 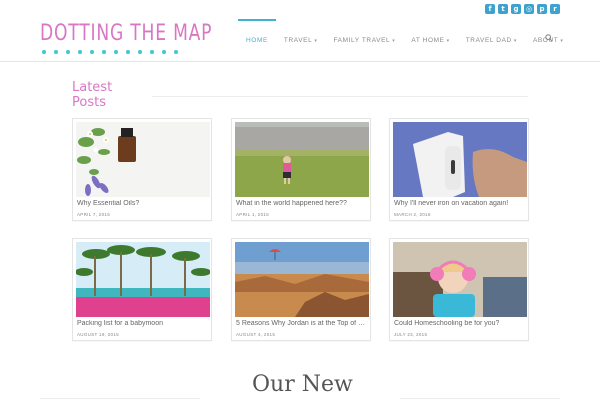 What do you see at coordinates (460, 323) in the screenshot?
I see `post-title: Could Homeschooling be for you?` at bounding box center [460, 323].